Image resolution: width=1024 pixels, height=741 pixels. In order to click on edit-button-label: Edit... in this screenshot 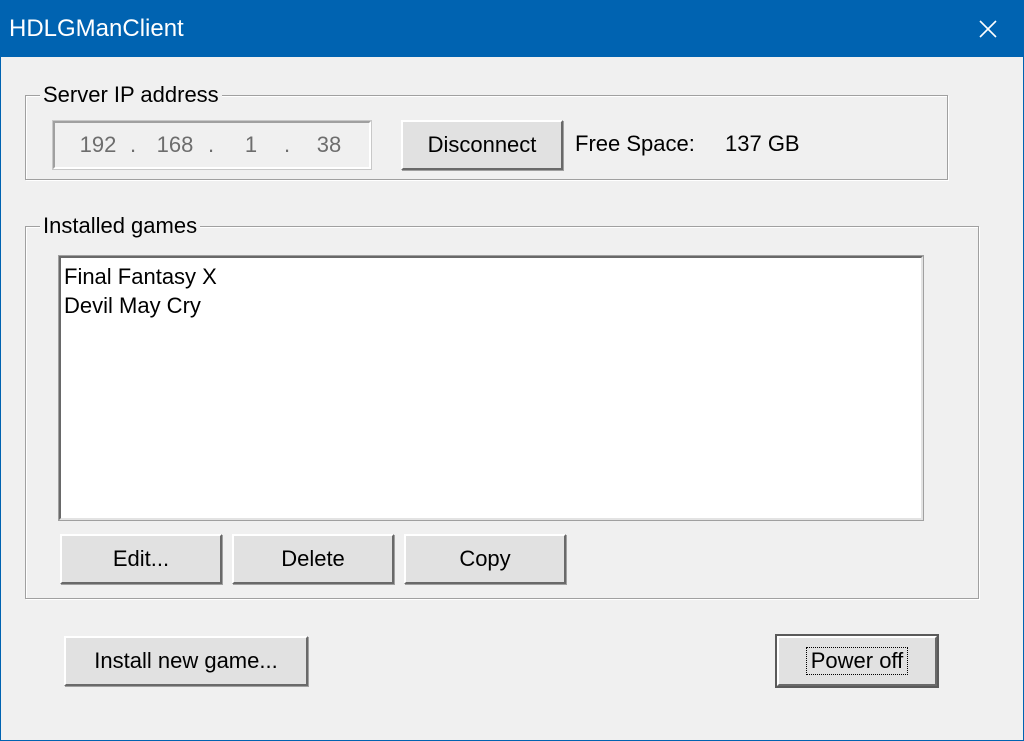, I will do `click(141, 558)`.